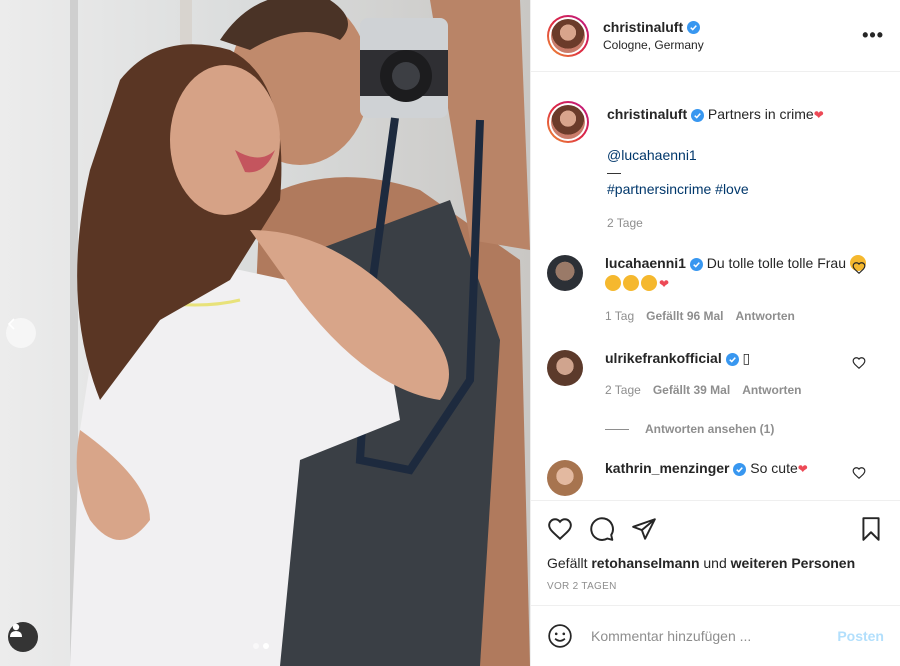 The height and width of the screenshot is (666, 900). Describe the element at coordinates (617, 429) in the screenshot. I see `replies-divider` at that location.